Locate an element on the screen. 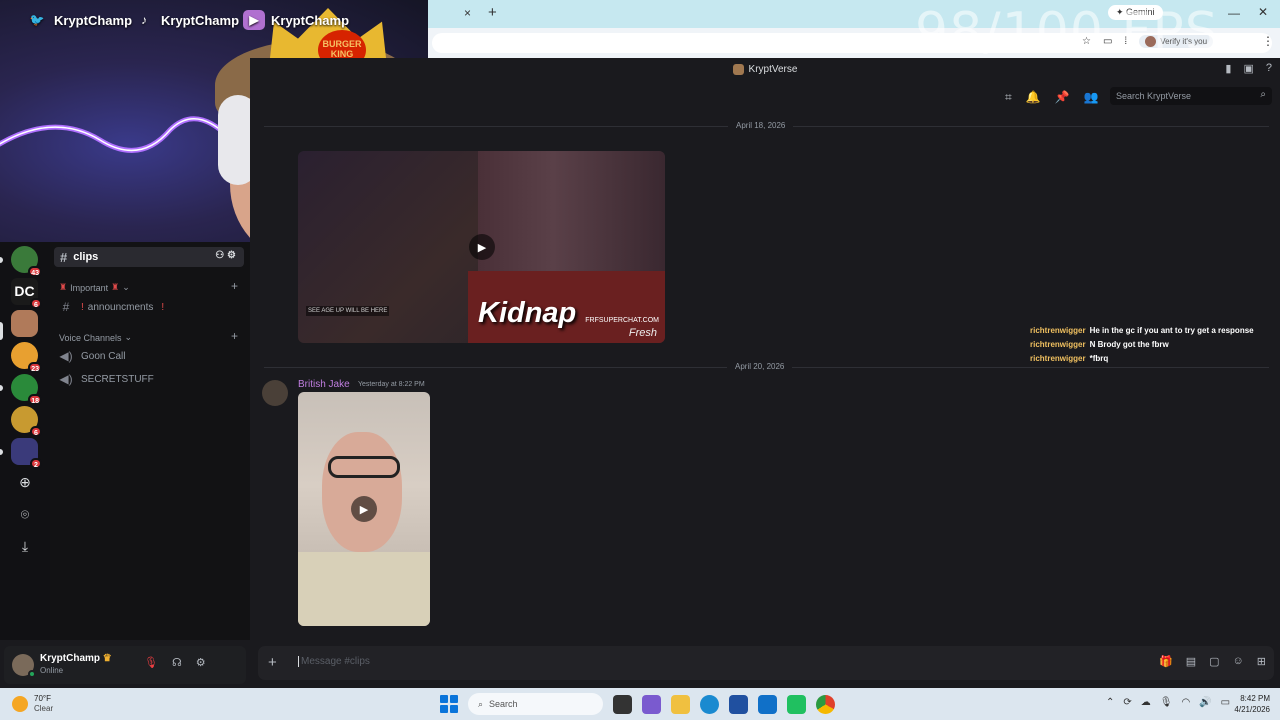 This screenshot has width=1280, height=720. weather-condition: Clear is located at coordinates (44, 708).